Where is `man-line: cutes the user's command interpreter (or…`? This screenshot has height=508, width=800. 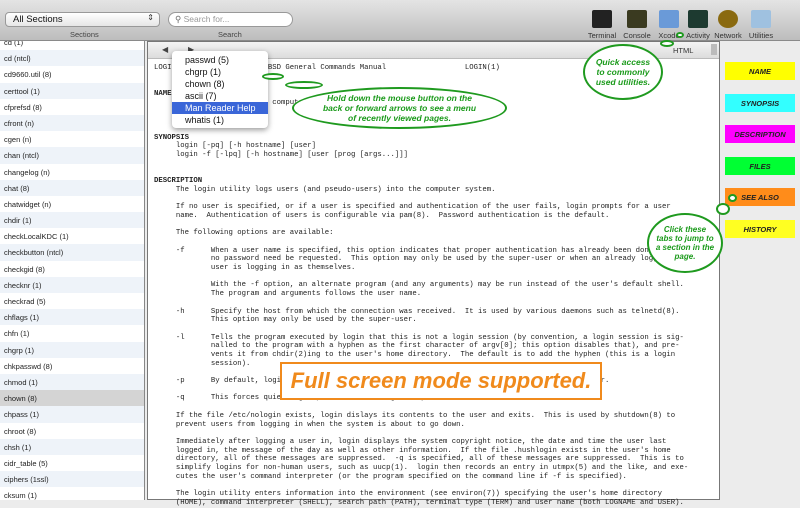 man-line: cutes the user's command interpreter (or… is located at coordinates (390, 476).